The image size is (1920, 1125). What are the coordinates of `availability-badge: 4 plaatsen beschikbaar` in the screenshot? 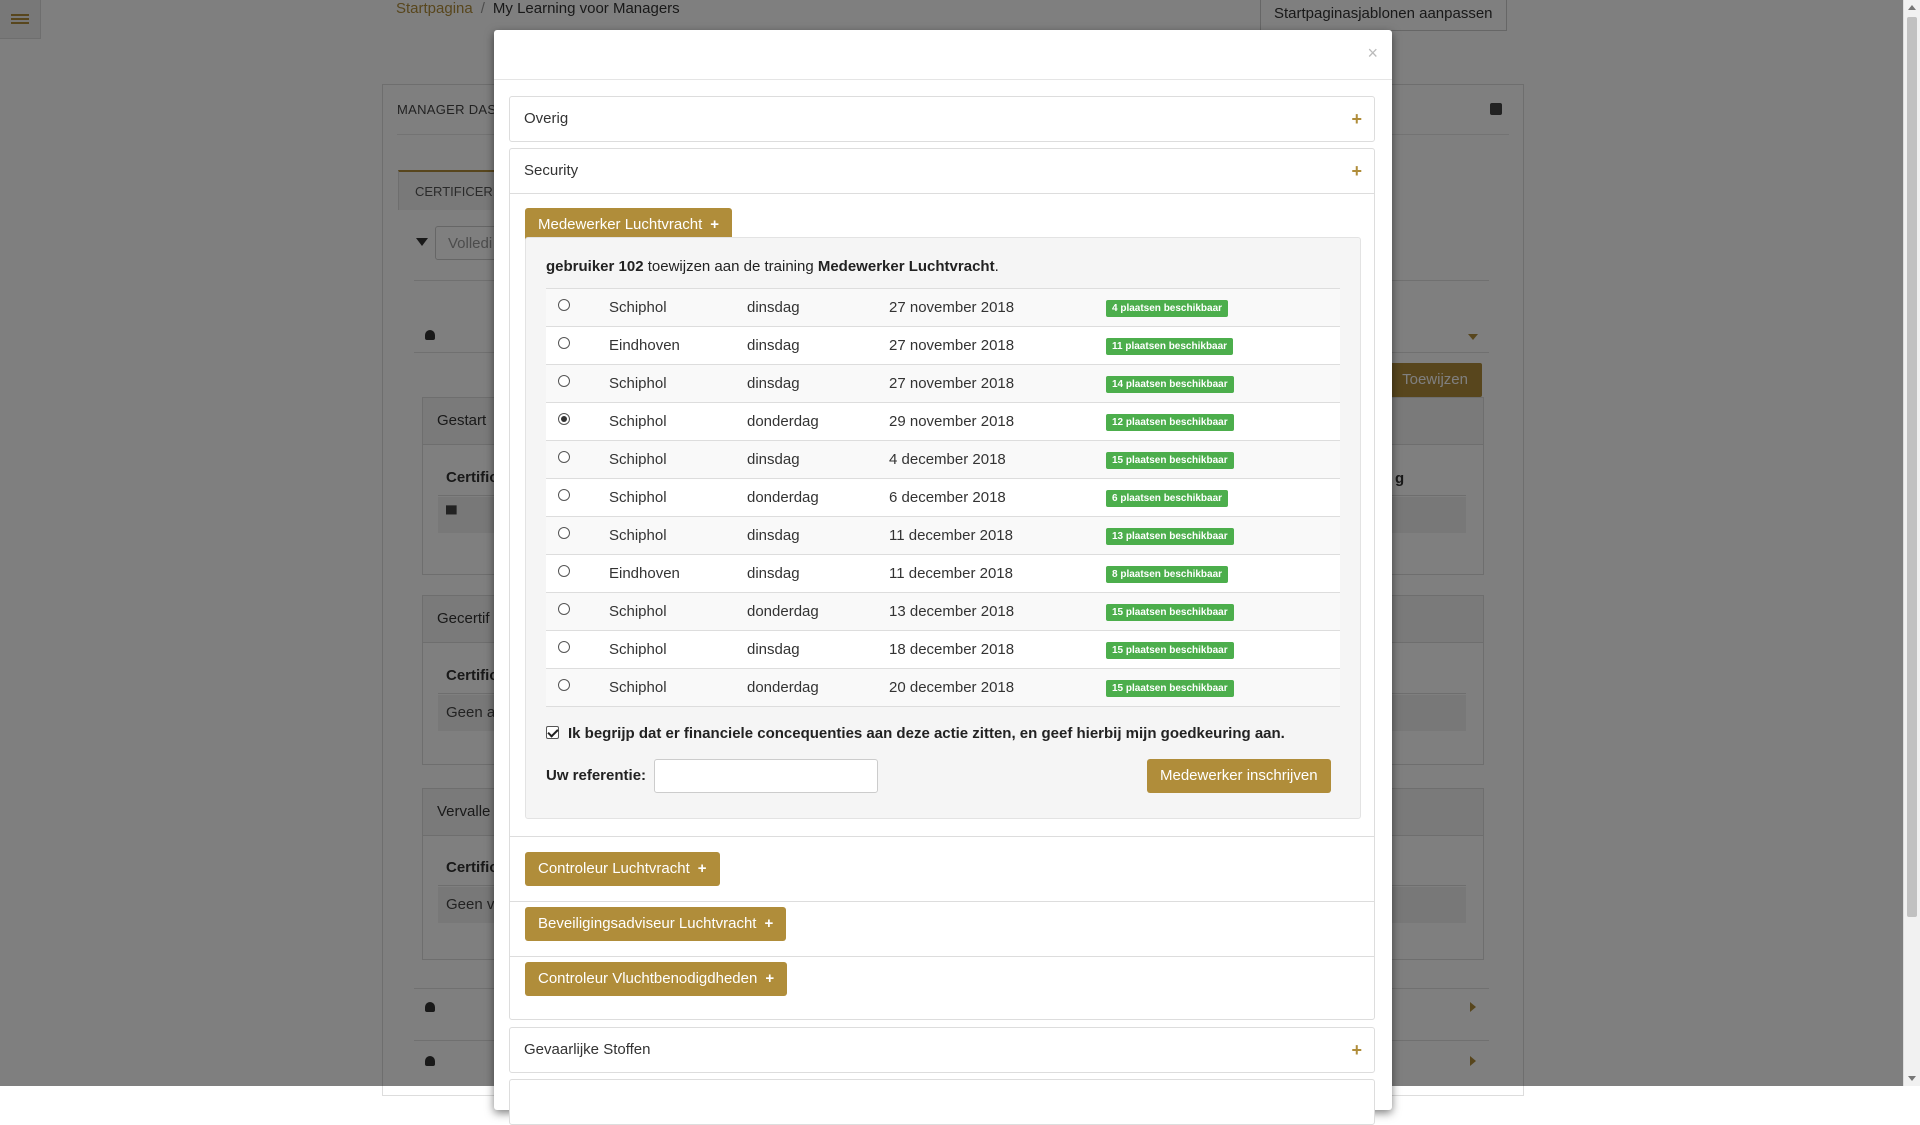 It's located at (1167, 308).